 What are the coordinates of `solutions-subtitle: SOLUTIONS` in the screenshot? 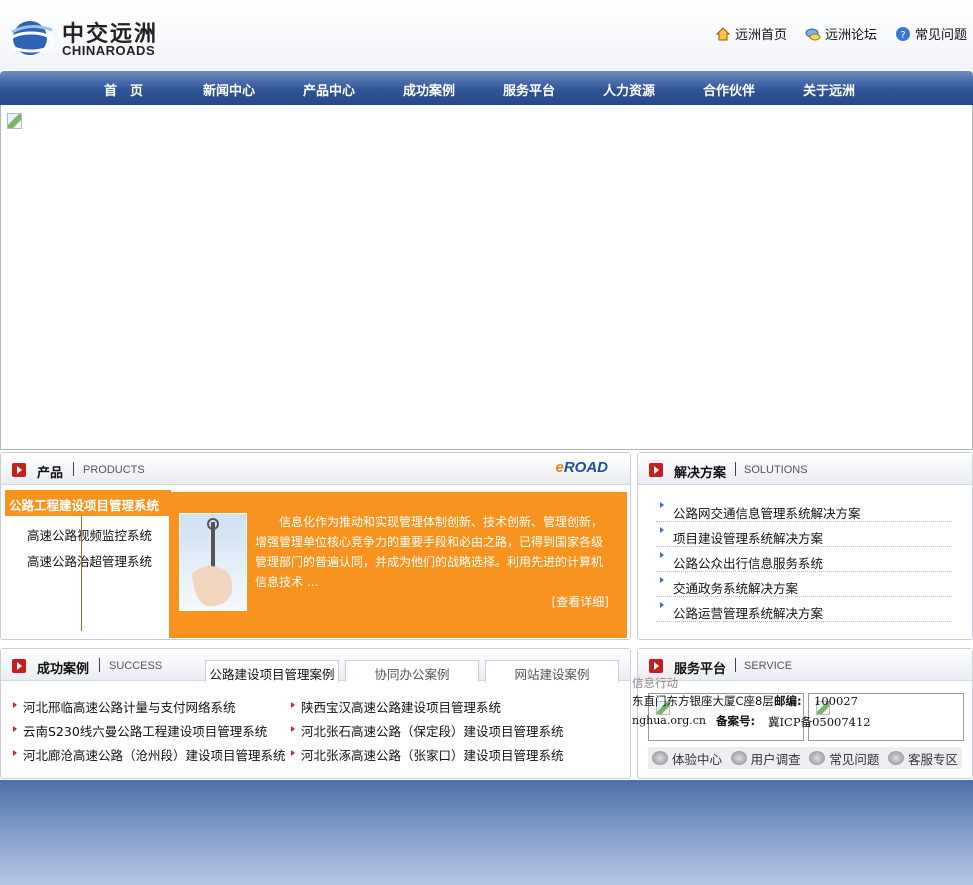 It's located at (776, 470).